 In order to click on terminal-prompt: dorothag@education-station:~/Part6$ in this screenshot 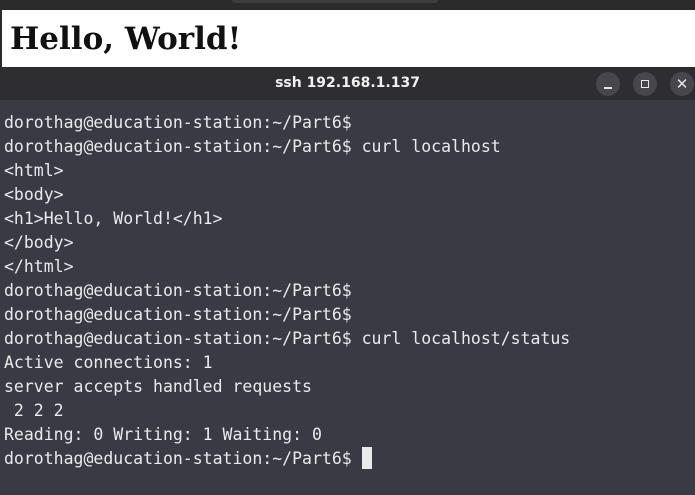, I will do `click(183, 458)`.